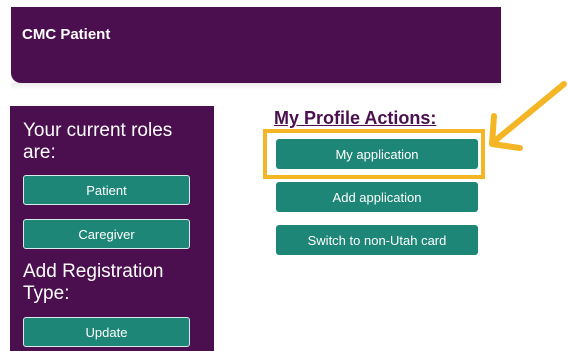 This screenshot has height=351, width=568. I want to click on update-button: Update, so click(106, 332).